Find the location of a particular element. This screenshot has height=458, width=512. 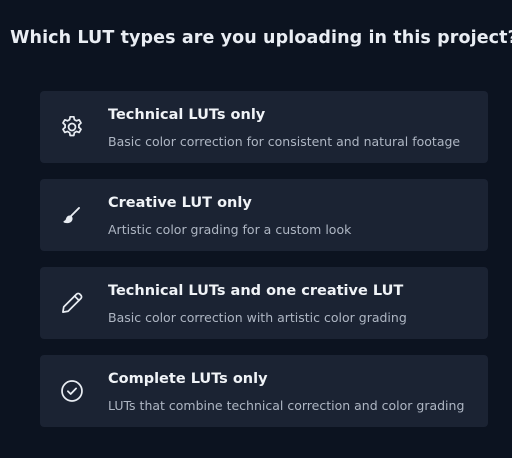

gear-icon is located at coordinates (72, 127).